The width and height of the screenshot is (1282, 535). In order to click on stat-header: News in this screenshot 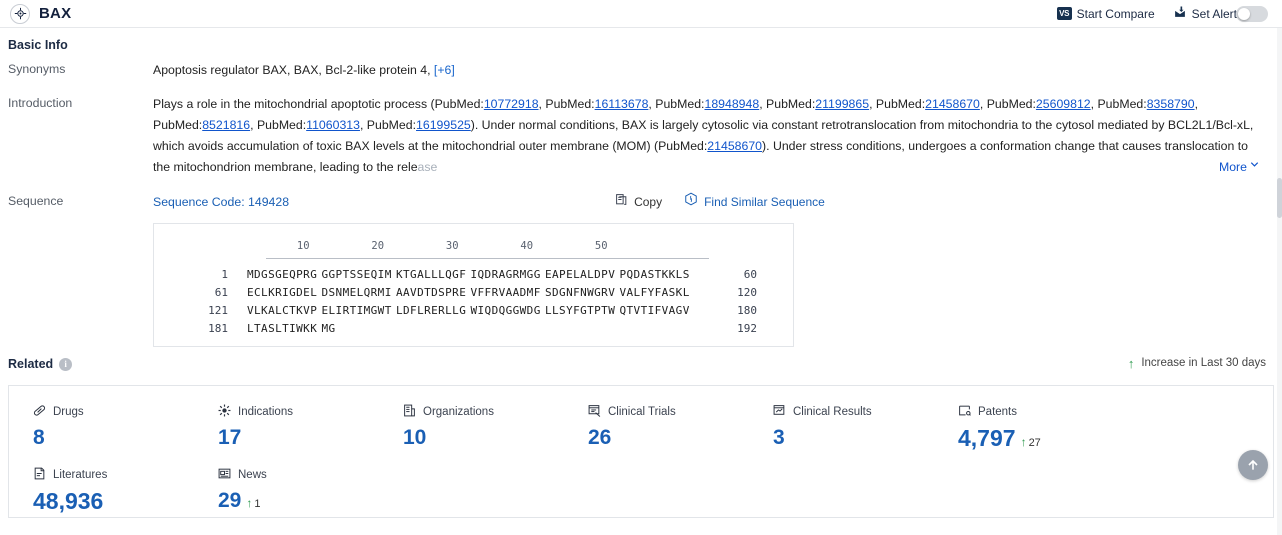, I will do `click(298, 475)`.